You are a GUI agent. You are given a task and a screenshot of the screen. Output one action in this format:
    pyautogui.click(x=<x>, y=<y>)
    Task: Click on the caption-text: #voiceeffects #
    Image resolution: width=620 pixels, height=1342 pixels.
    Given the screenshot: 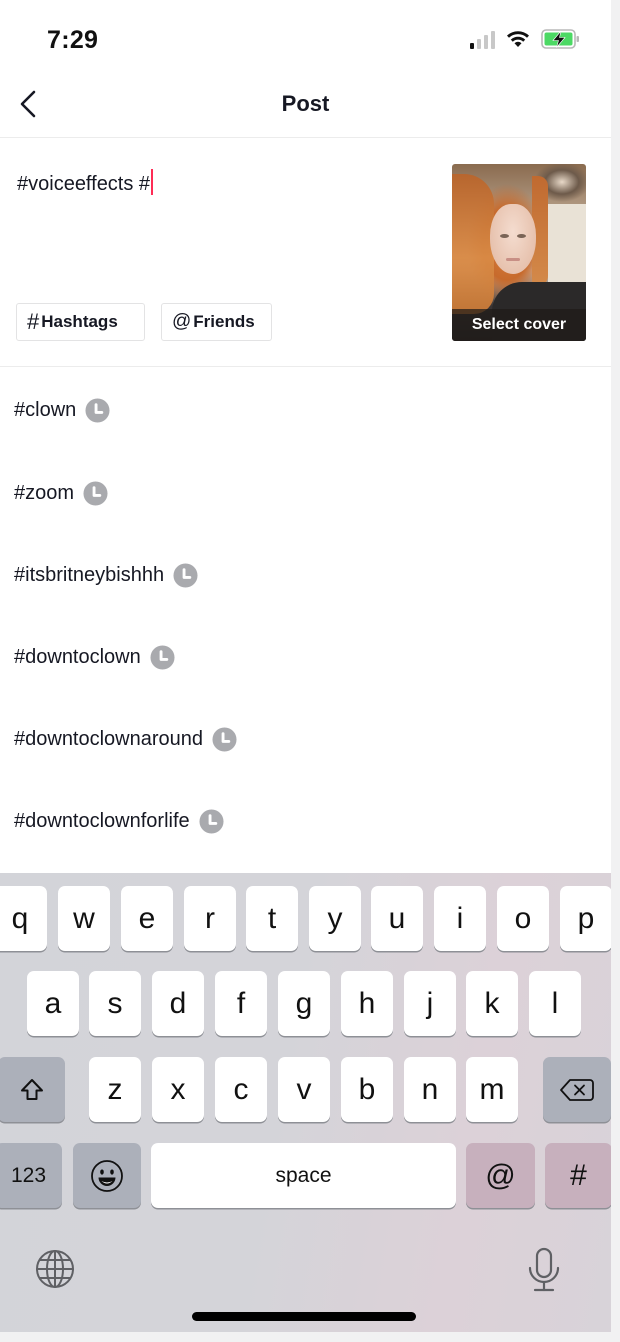 What is the action you would take?
    pyautogui.click(x=84, y=184)
    